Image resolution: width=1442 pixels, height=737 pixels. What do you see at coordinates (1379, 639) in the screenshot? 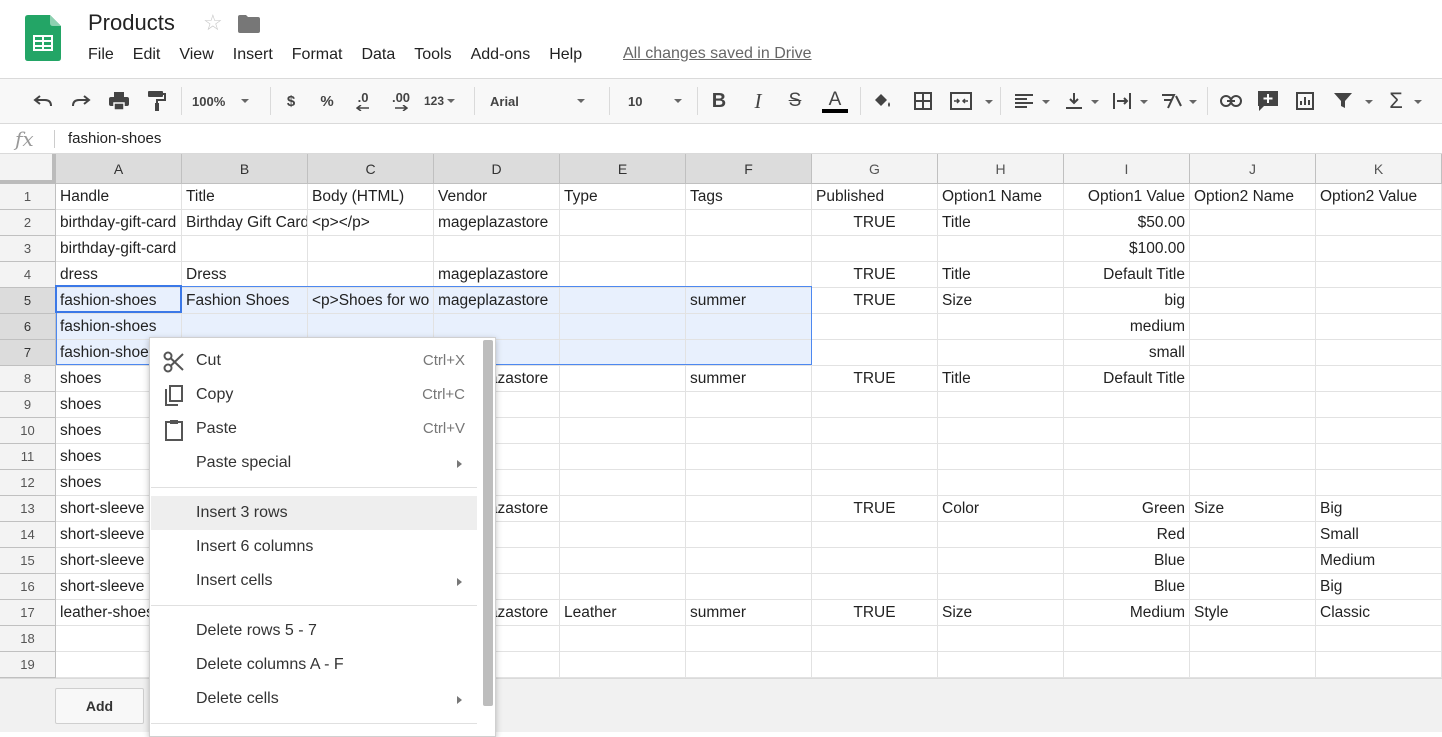
I see `cell-k18` at bounding box center [1379, 639].